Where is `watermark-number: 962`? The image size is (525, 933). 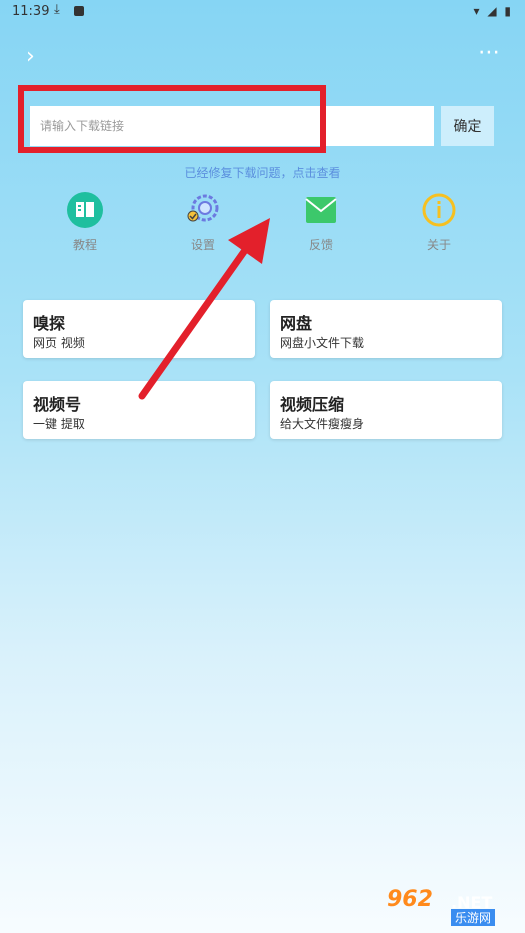 watermark-number: 962 is located at coordinates (410, 899).